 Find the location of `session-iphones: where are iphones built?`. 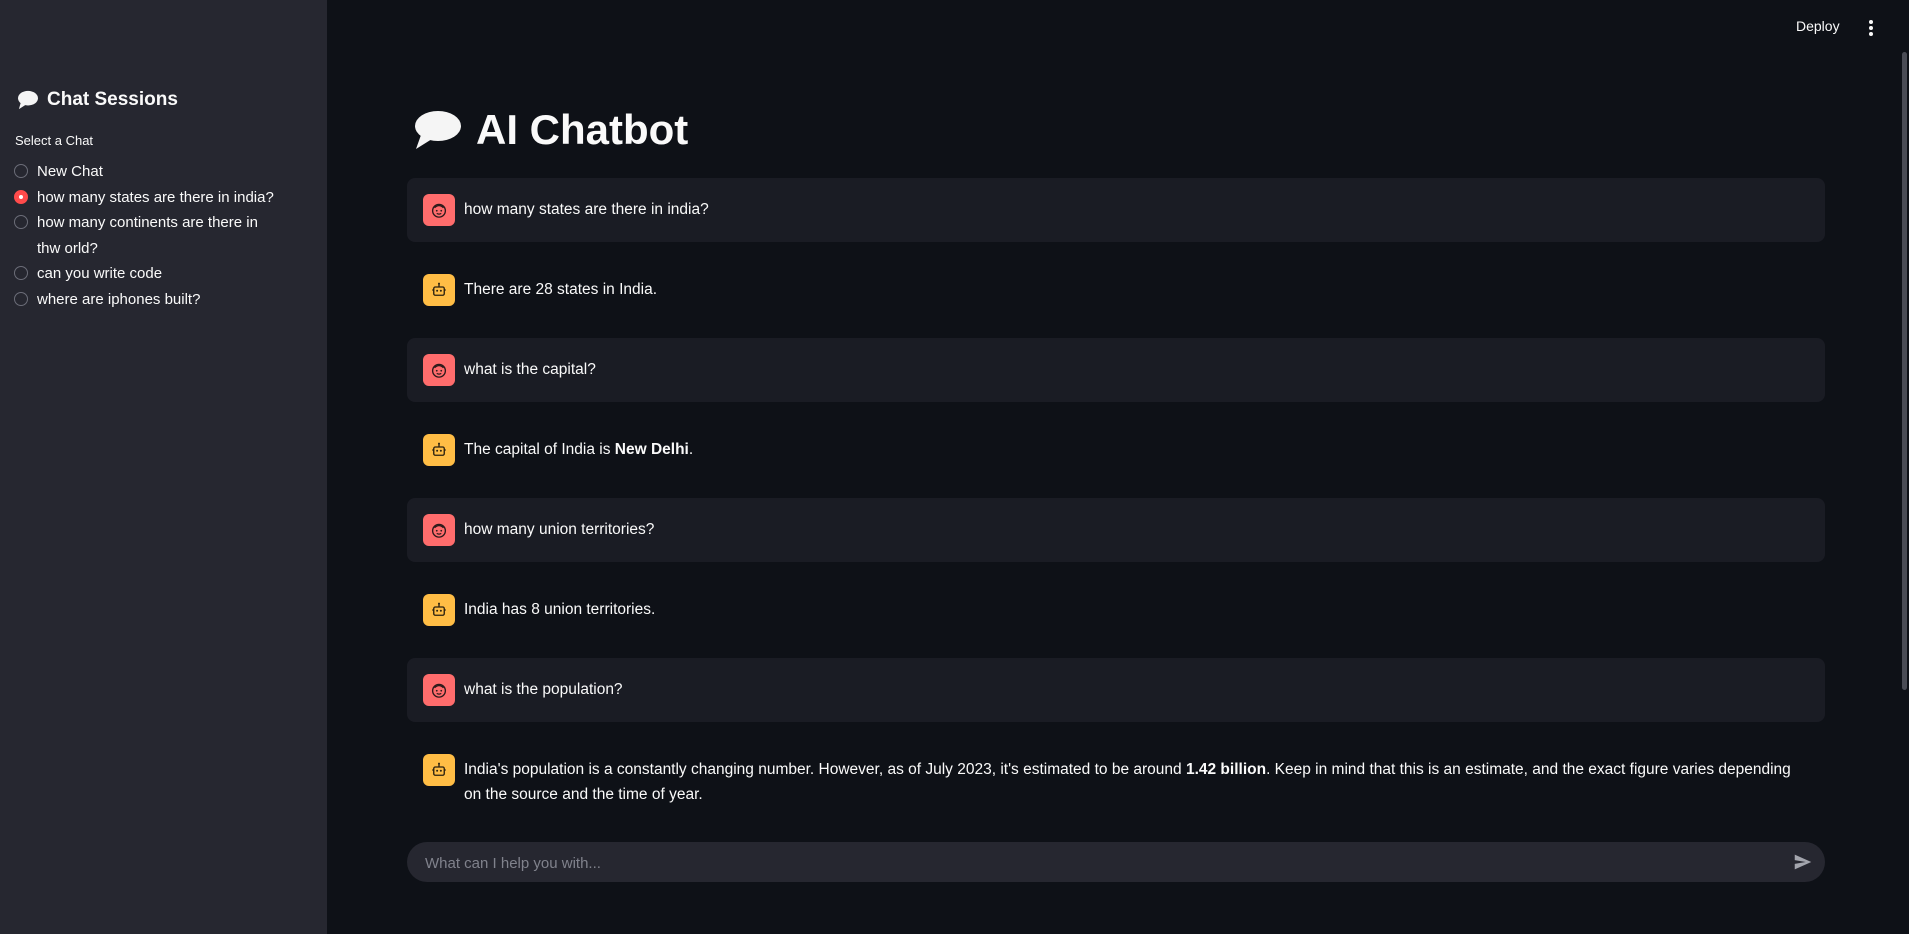

session-iphones: where are iphones built? is located at coordinates (164, 300).